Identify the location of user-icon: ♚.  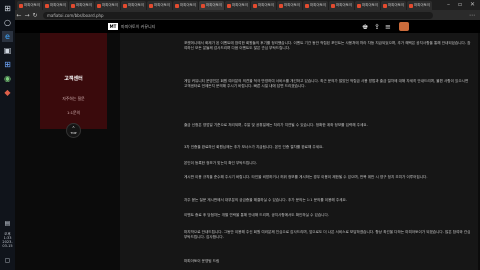
(365, 27).